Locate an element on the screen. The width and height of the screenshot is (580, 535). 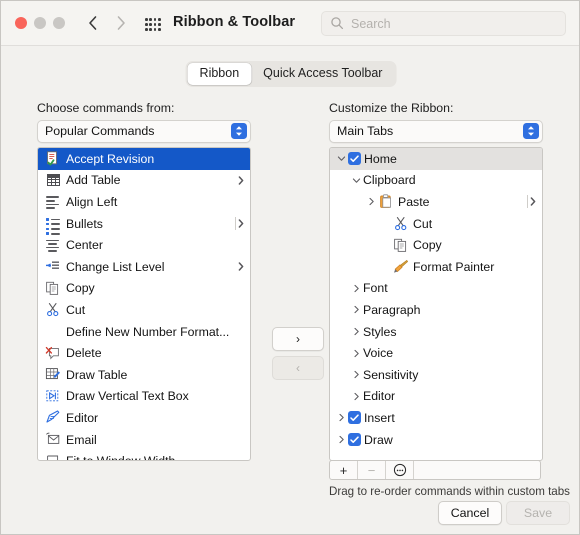
tab-segmented-control: Ribbon Quick Access Toolbar is located at coordinates (291, 74).